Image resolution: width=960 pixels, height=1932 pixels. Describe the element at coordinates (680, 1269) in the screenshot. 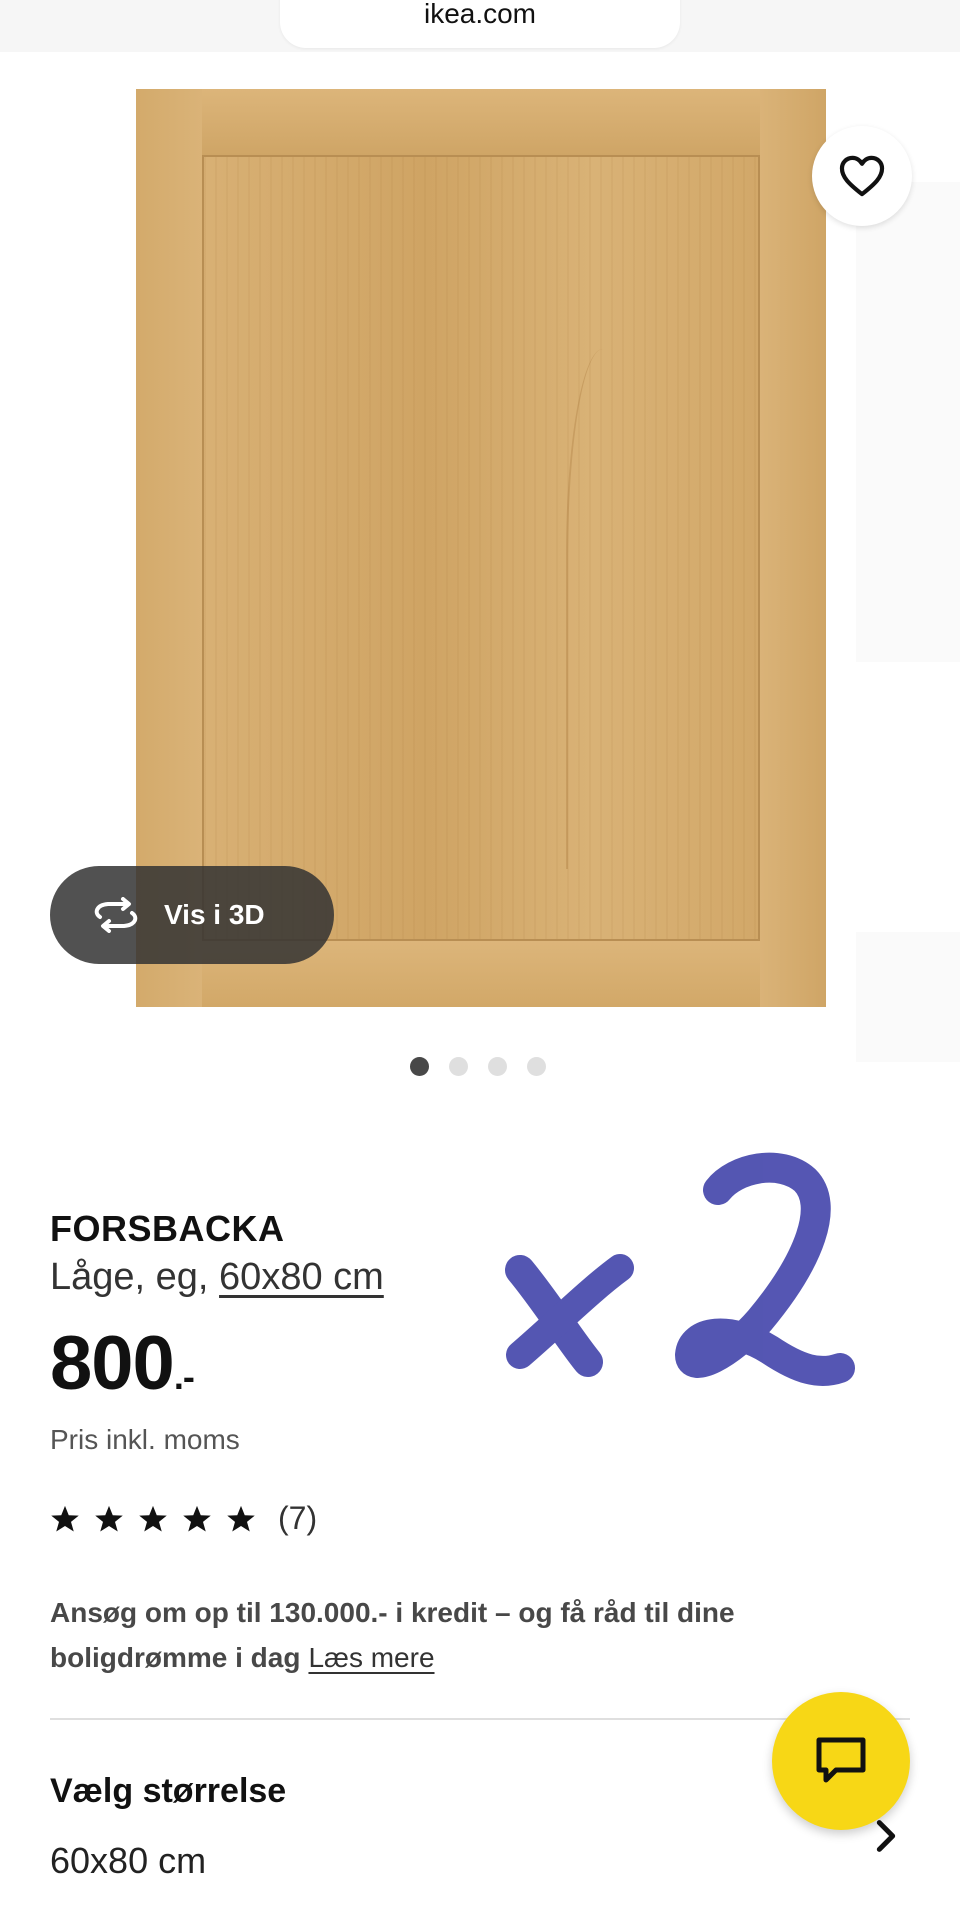

I see `handwritten-x2-annotation` at that location.